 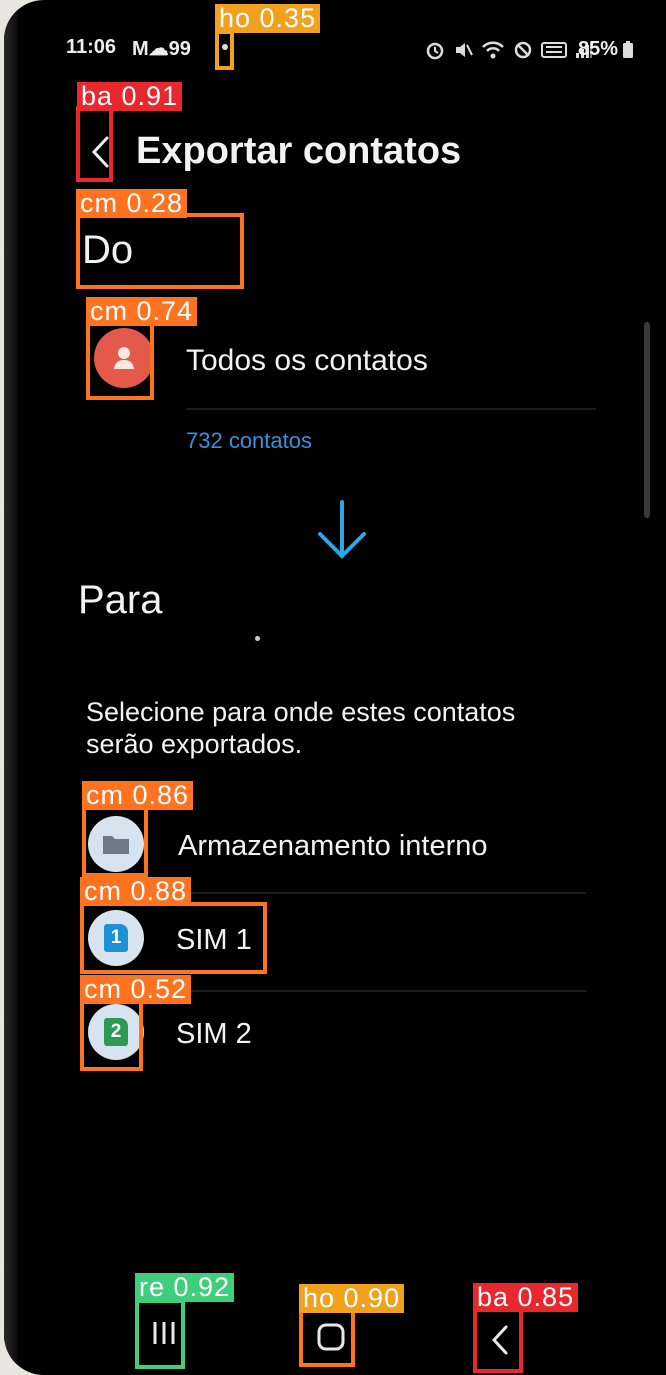 What do you see at coordinates (91, 47) in the screenshot?
I see `status-time: 11:06` at bounding box center [91, 47].